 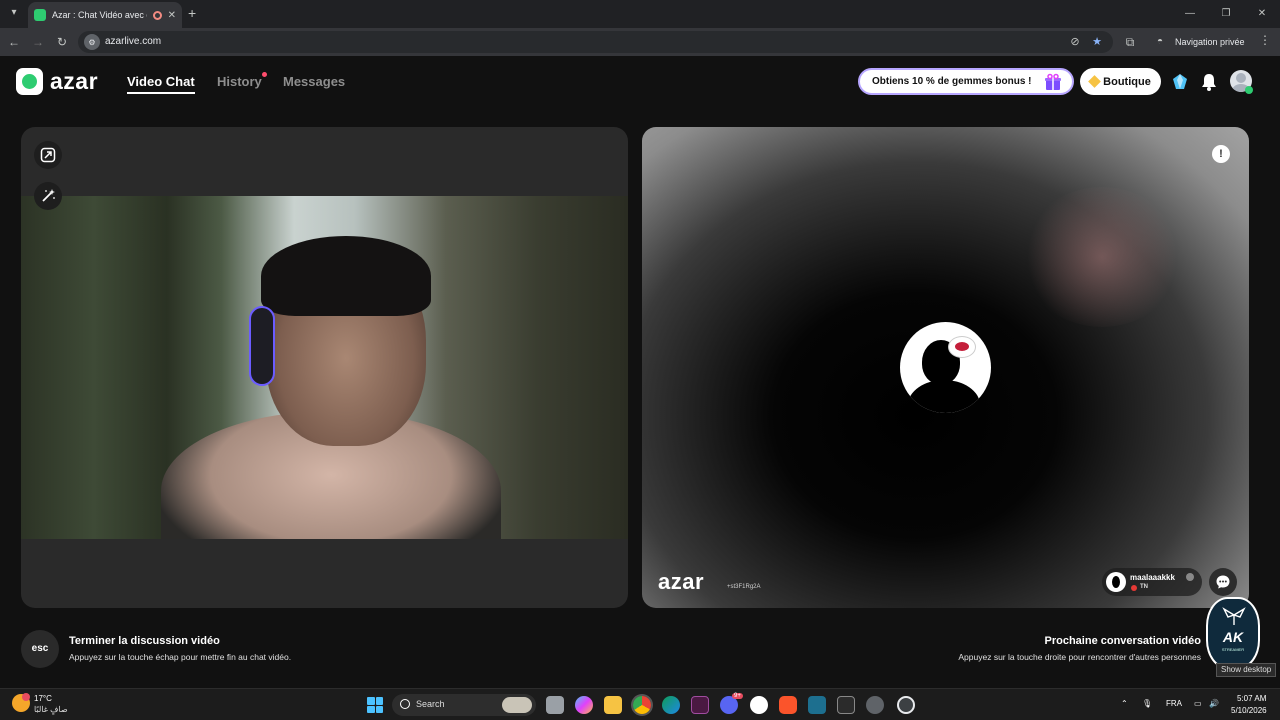 I want to click on esc-key-button: esc, so click(x=40, y=649).